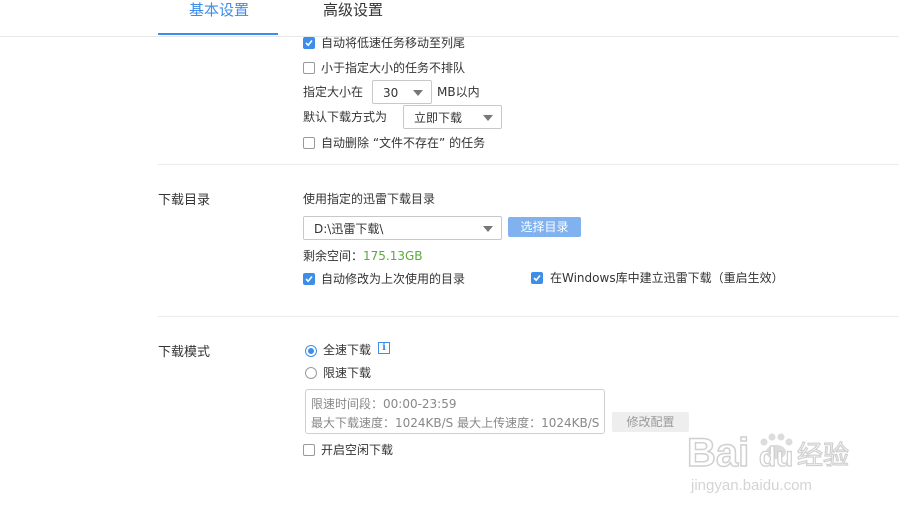  What do you see at coordinates (218, 34) in the screenshot?
I see `active-tab-indicator` at bounding box center [218, 34].